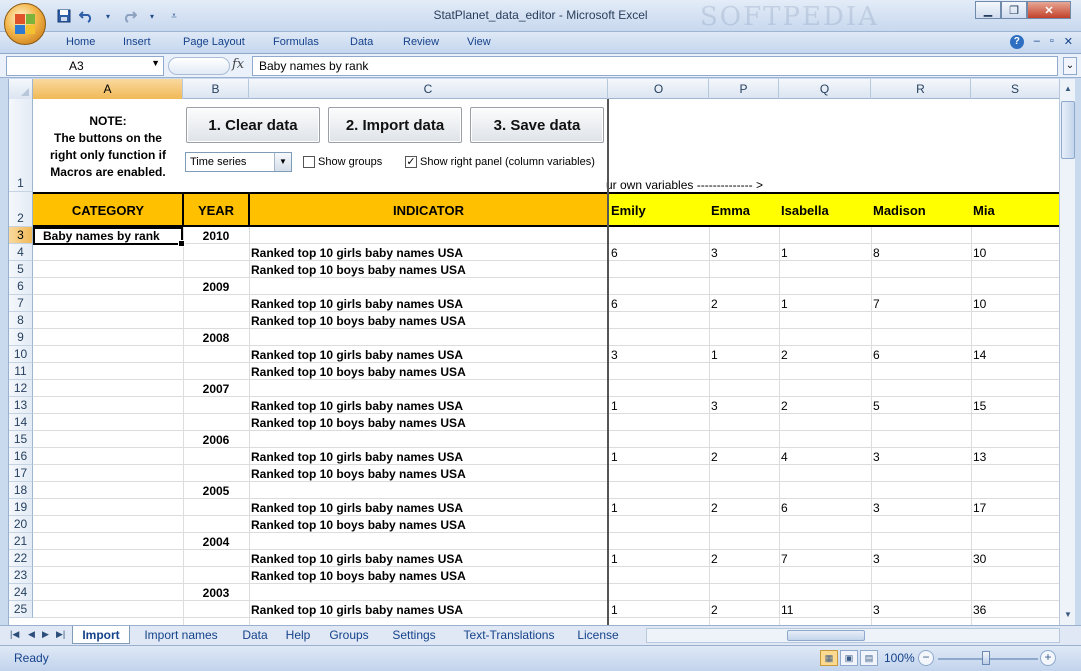  Describe the element at coordinates (80, 42) in the screenshot. I see `tab-home: Home` at that location.